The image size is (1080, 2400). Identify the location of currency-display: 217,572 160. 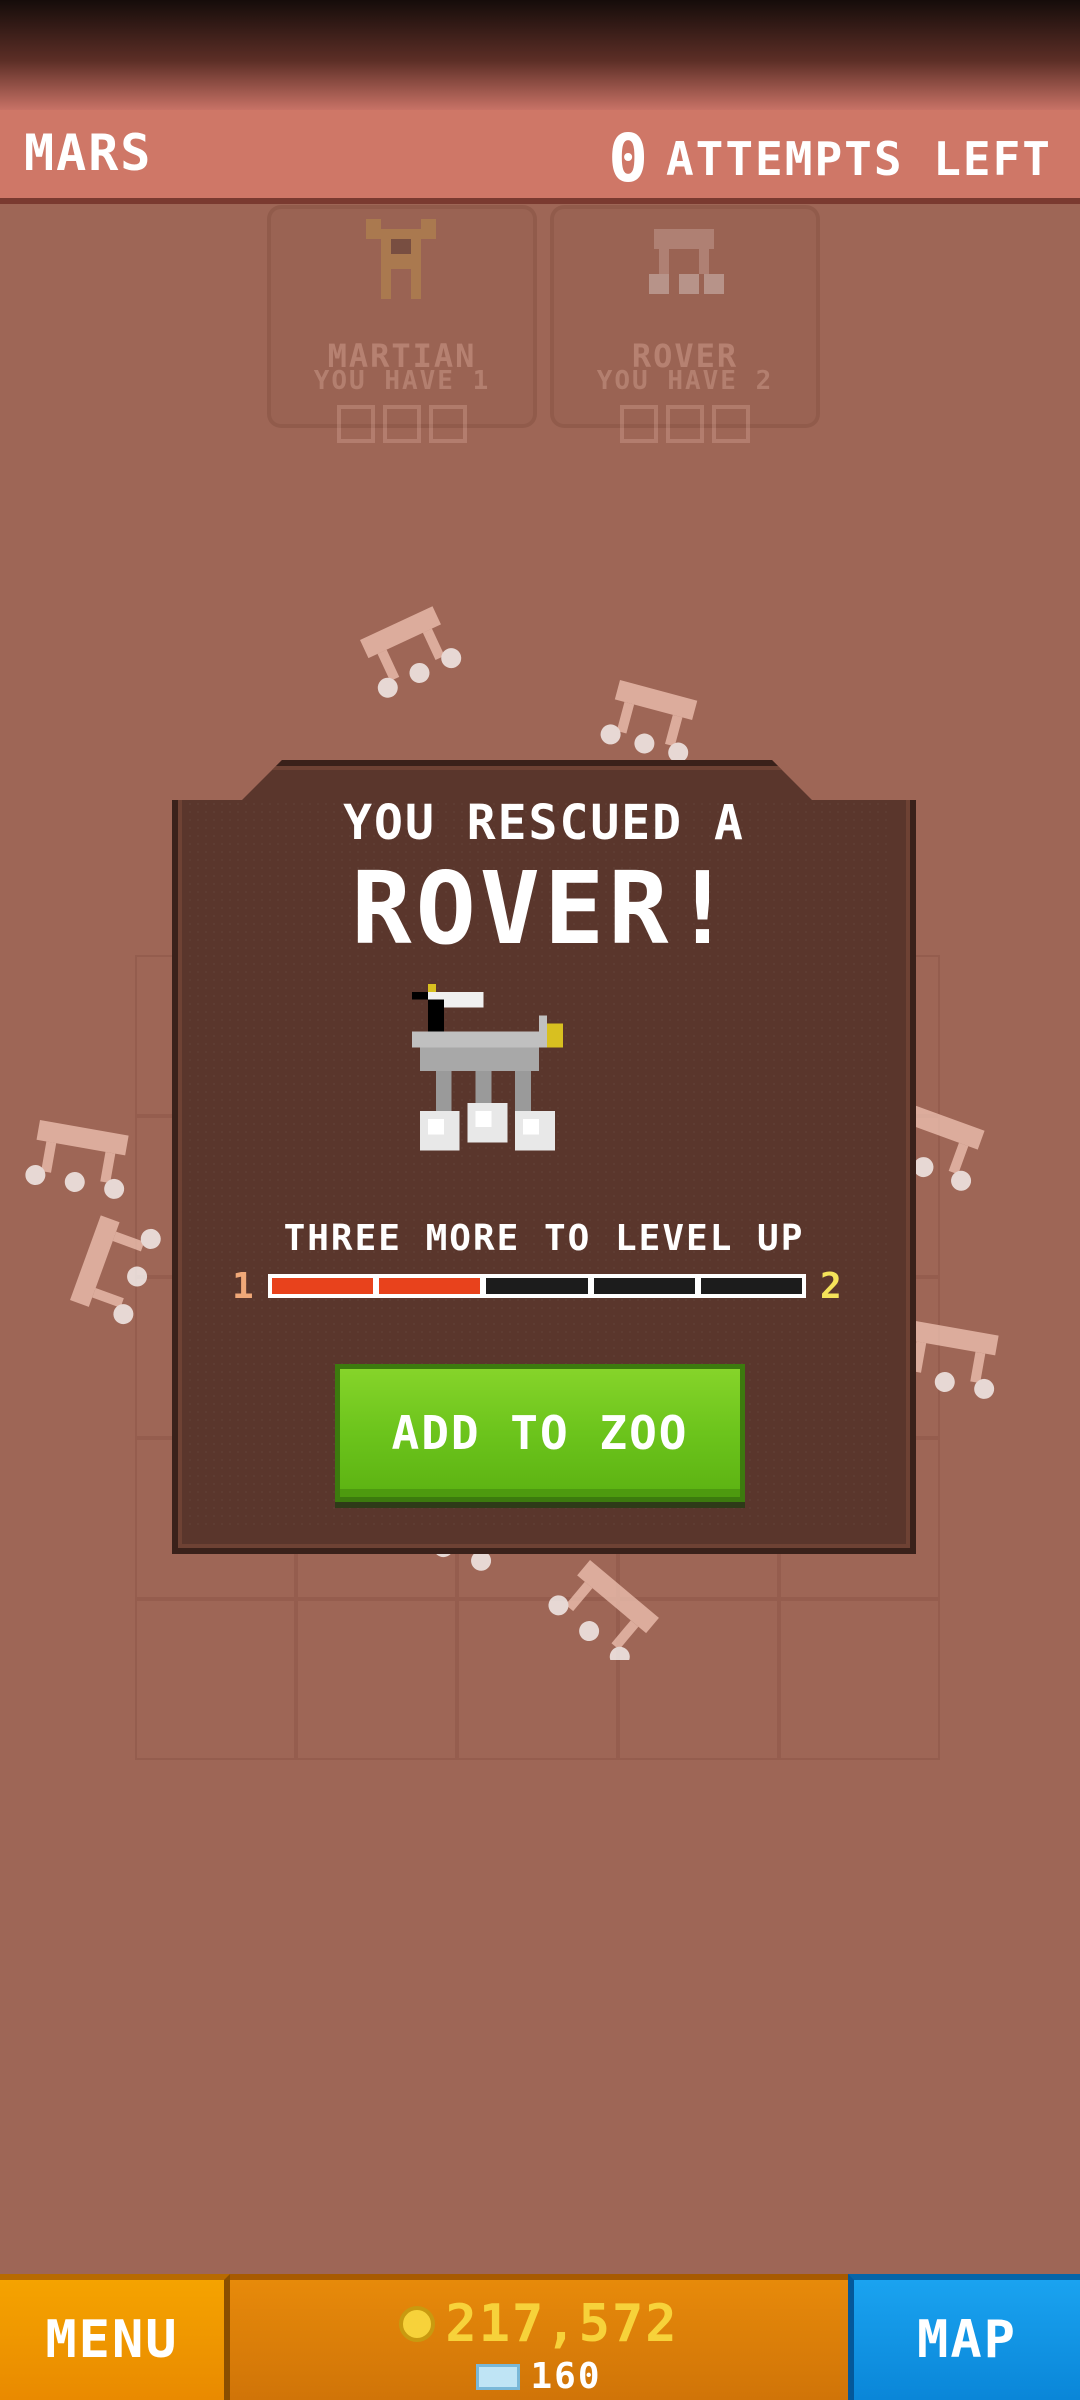
(539, 2337).